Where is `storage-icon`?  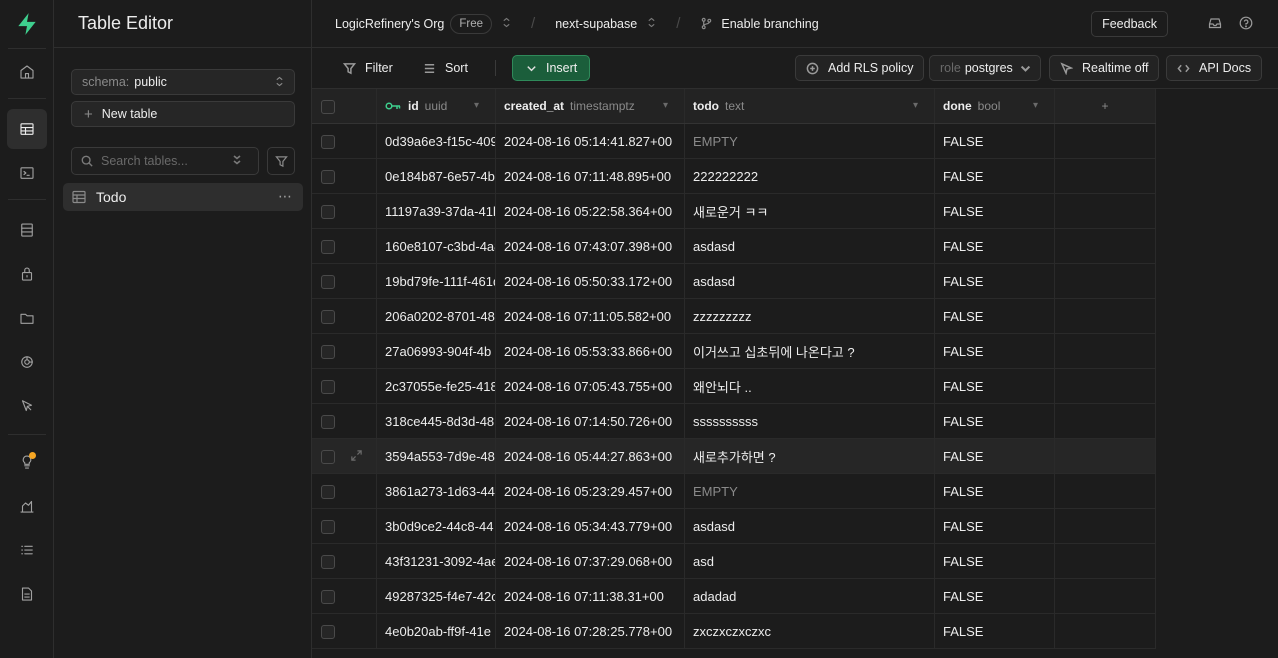 storage-icon is located at coordinates (27, 318).